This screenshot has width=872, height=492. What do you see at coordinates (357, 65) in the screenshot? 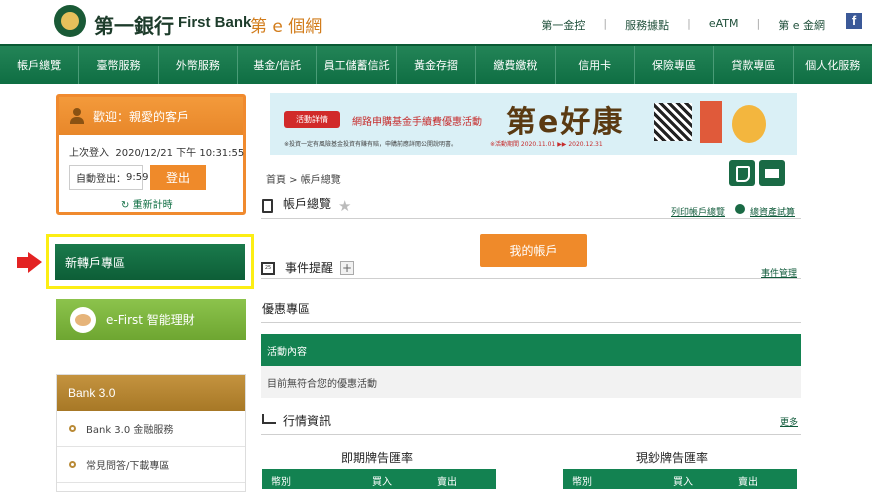
I see `nav-item-employee-trust: 員工儲蓄信託` at bounding box center [357, 65].